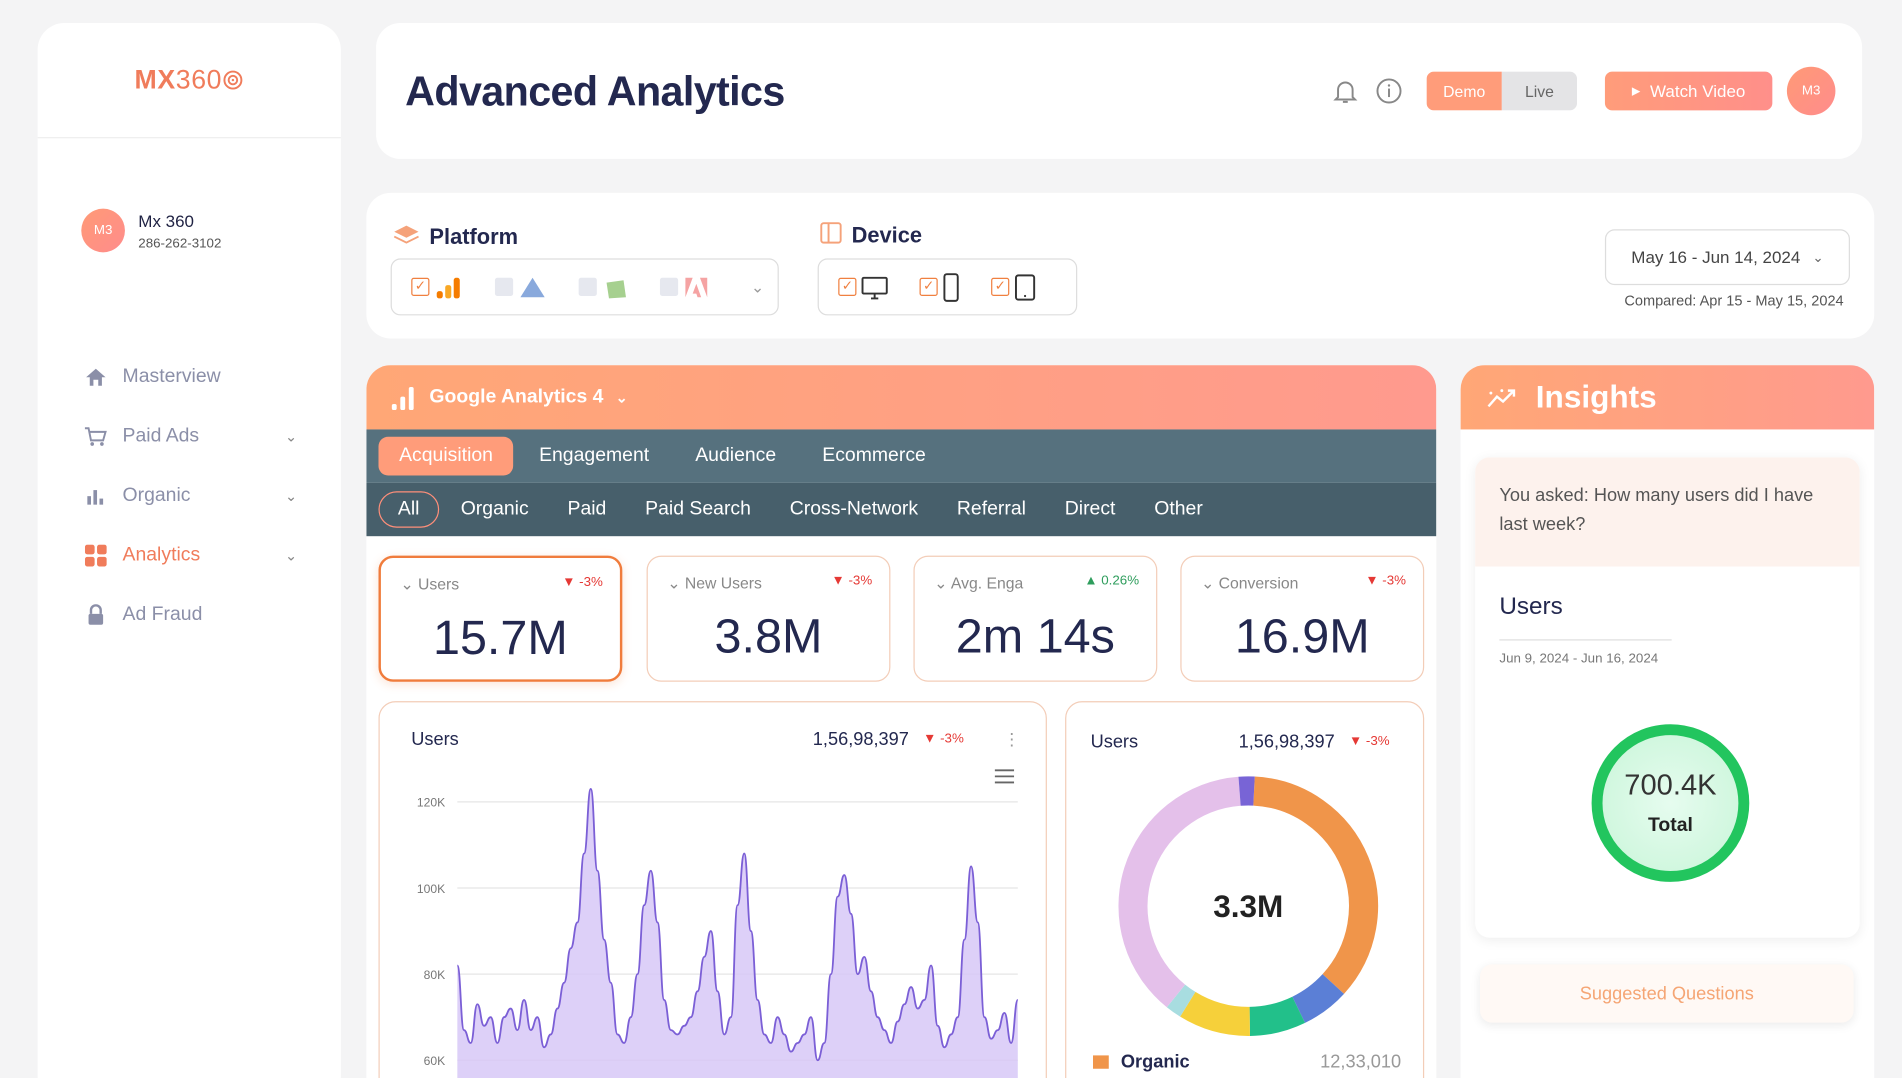 The width and height of the screenshot is (1902, 1078). What do you see at coordinates (1101, 1062) in the screenshot?
I see `legend-swatch` at bounding box center [1101, 1062].